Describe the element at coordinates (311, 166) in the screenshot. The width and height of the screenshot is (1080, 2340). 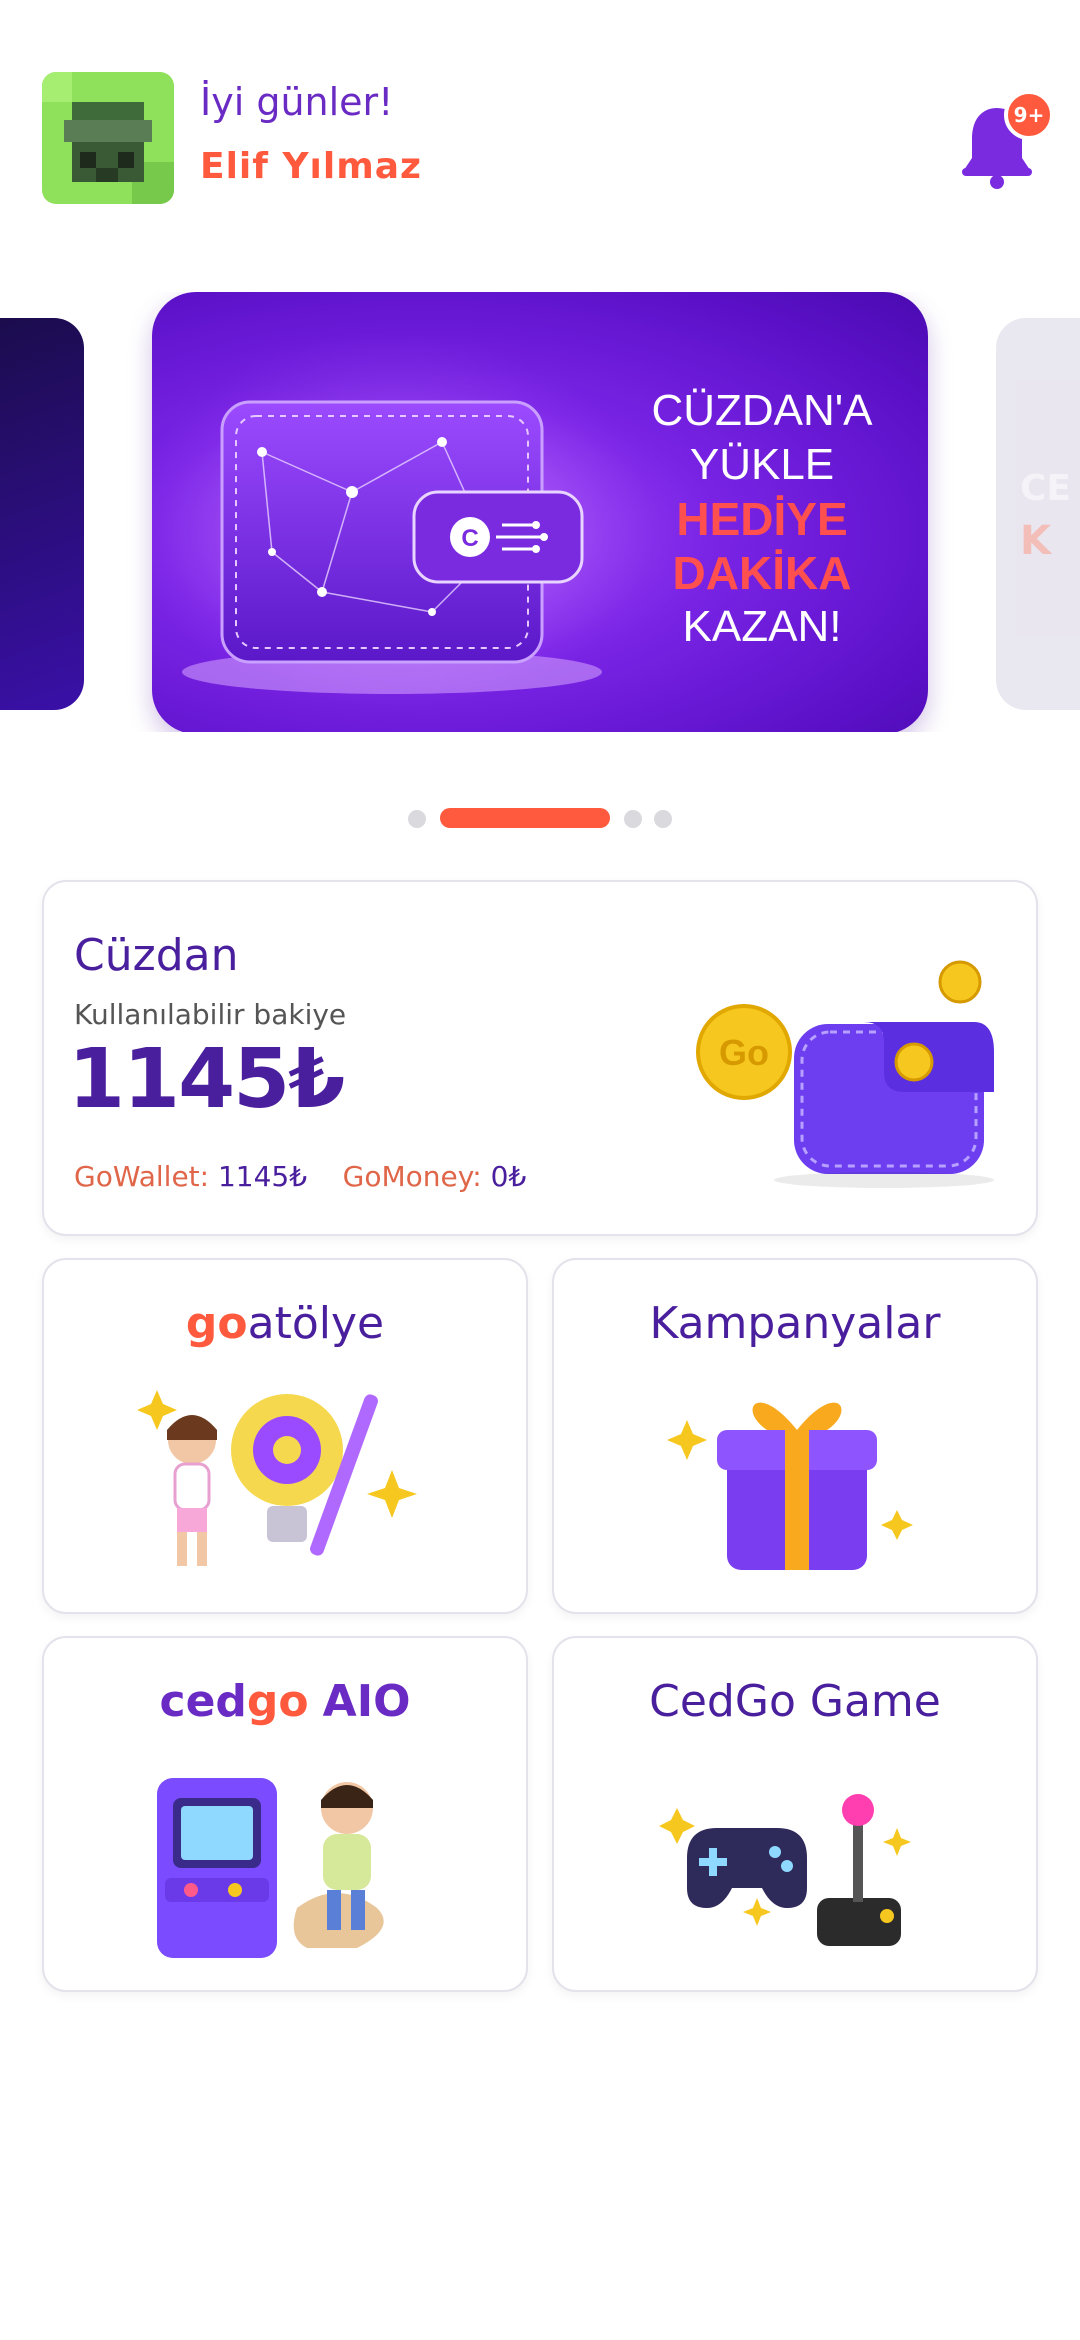
I see `user-name: Elif Yılmaz` at that location.